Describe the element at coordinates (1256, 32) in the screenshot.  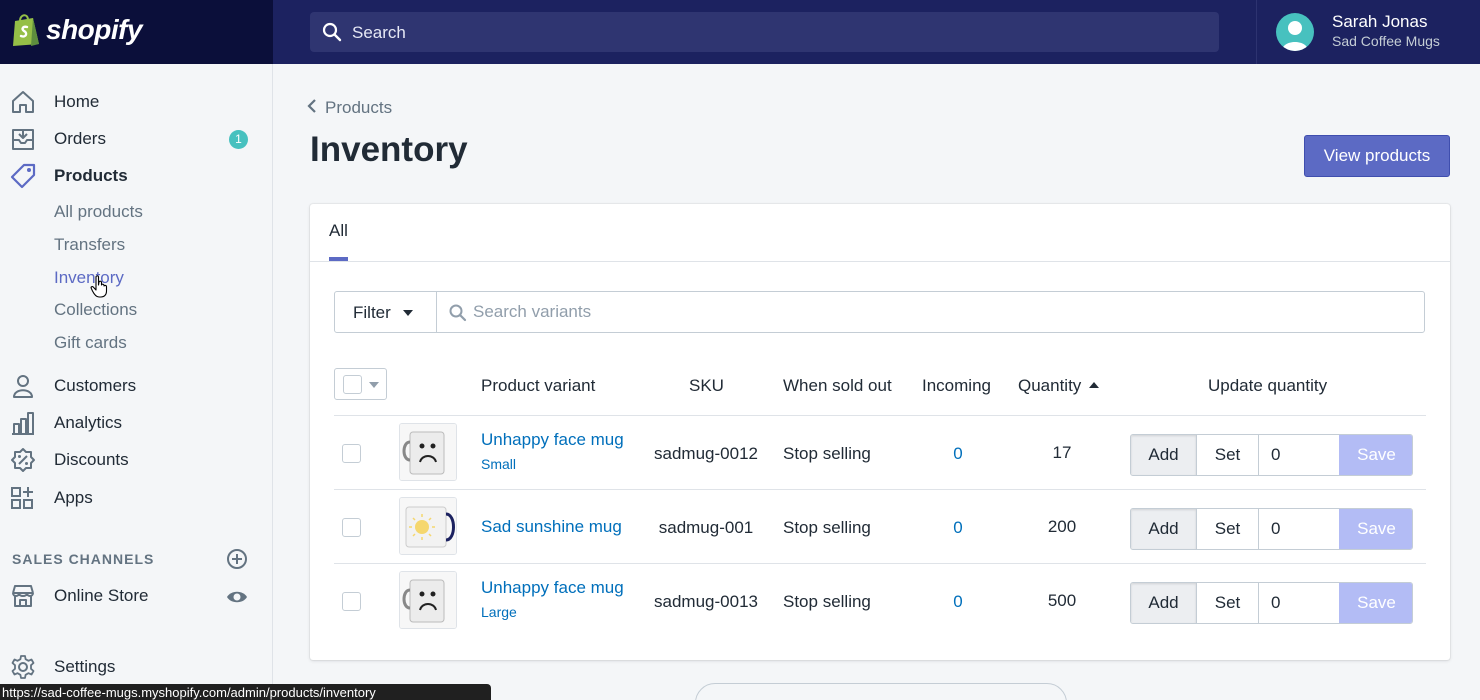
I see `divider` at that location.